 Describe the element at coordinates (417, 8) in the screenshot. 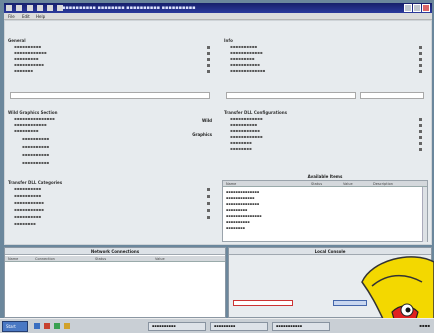

I see `maximize-button` at that location.